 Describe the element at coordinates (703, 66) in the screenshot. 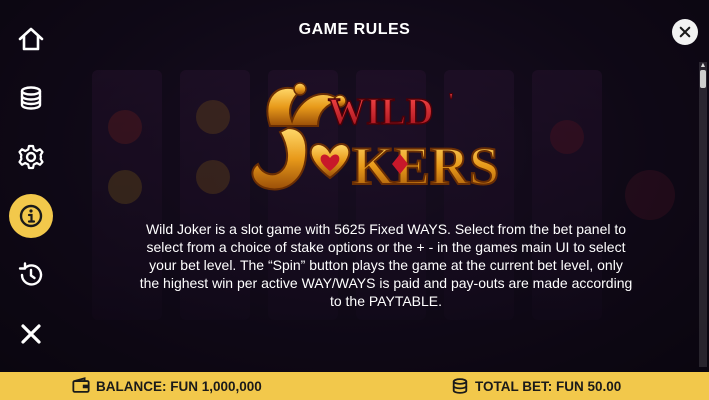

I see `scroll-up-arrow: ▲` at that location.